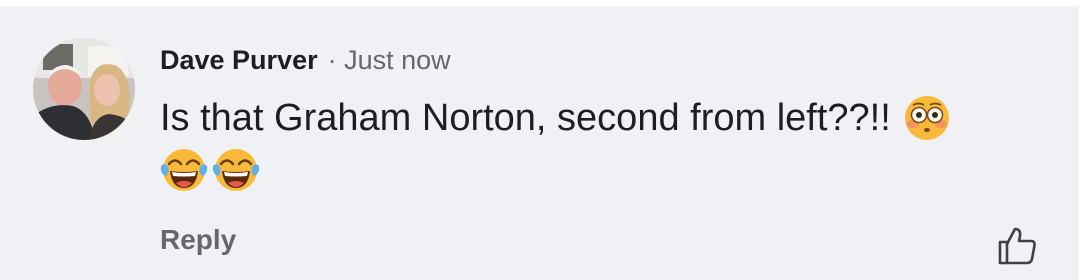 The image size is (1079, 280). I want to click on timestamp-text: Just now, so click(397, 59).